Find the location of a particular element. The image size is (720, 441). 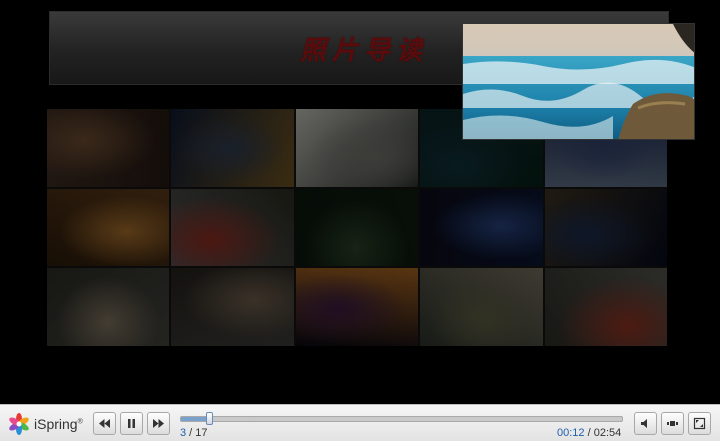

progress-track is located at coordinates (401, 418).